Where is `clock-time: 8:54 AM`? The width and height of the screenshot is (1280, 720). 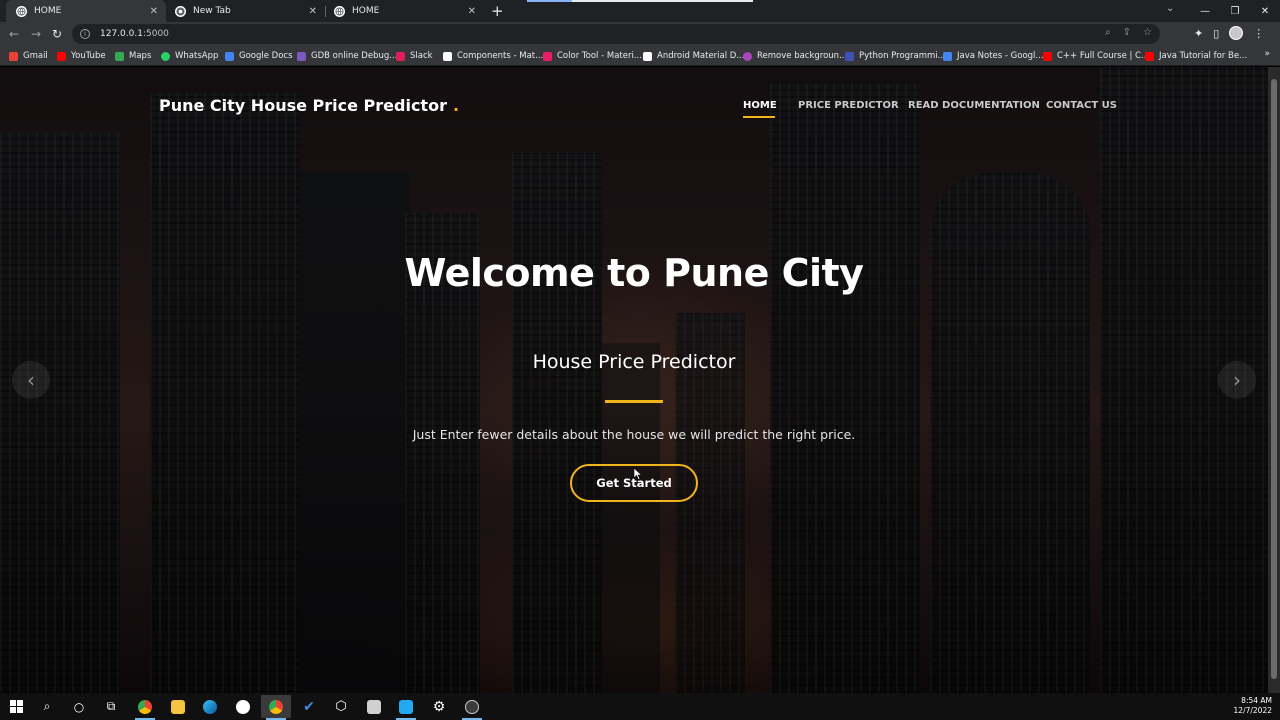
clock-time: 8:54 AM is located at coordinates (1256, 700).